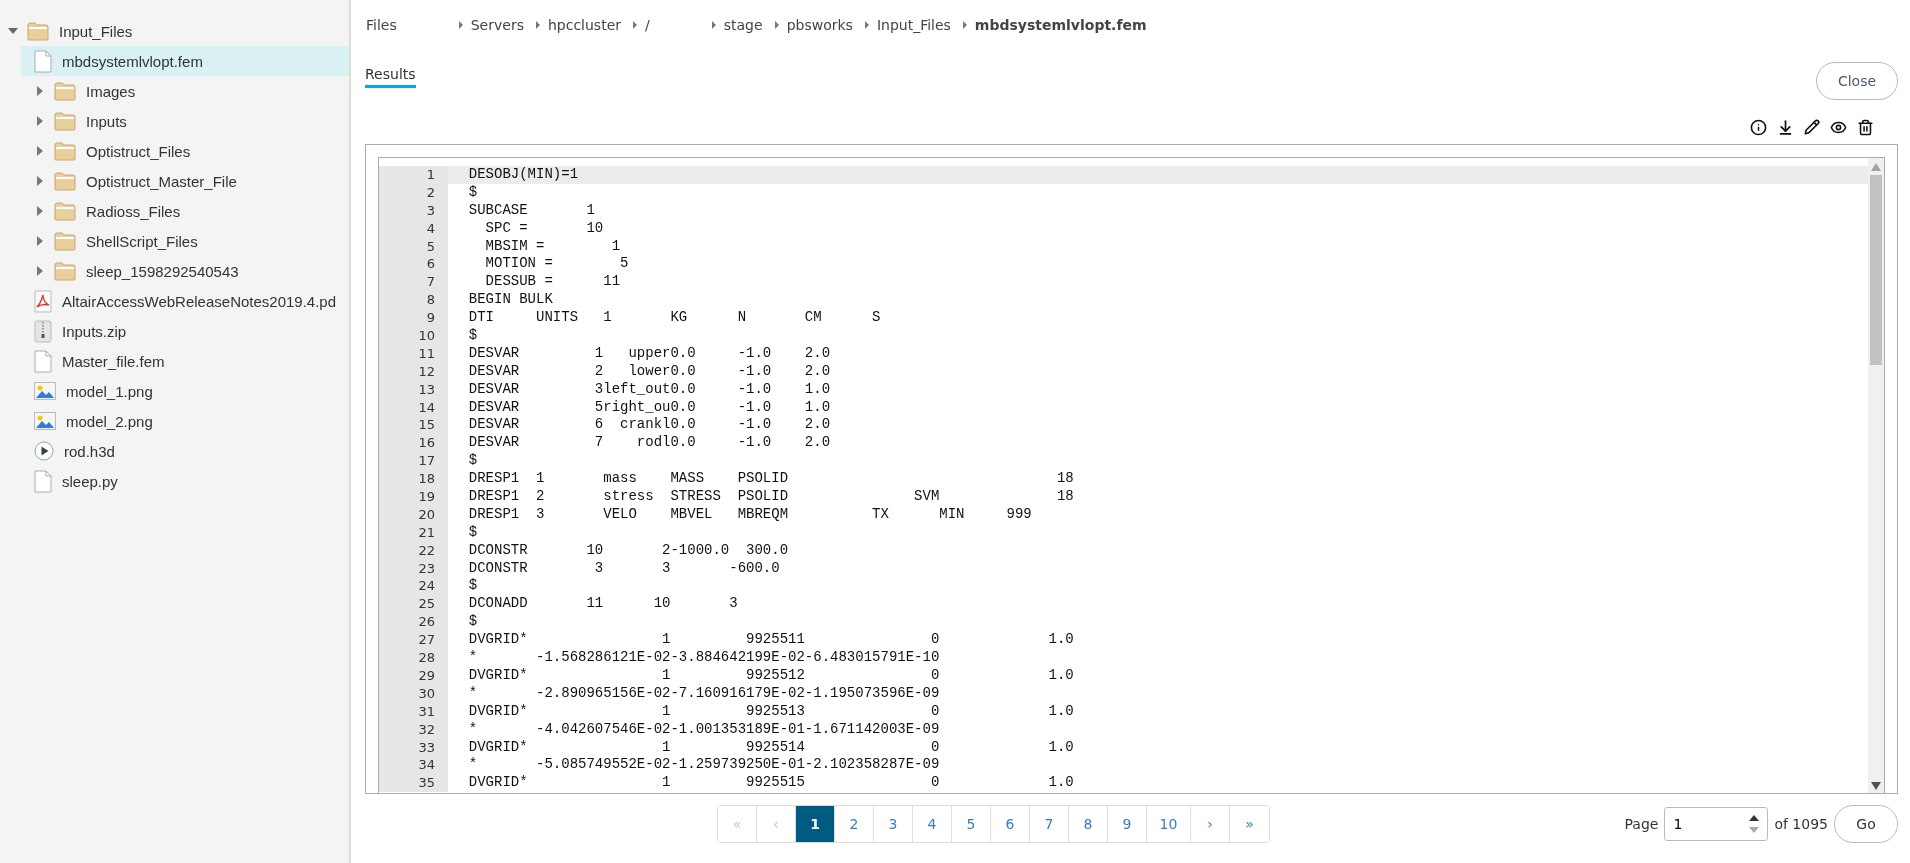  I want to click on code-line: DTI UNITS 1 KG N CM S, so click(674, 318).